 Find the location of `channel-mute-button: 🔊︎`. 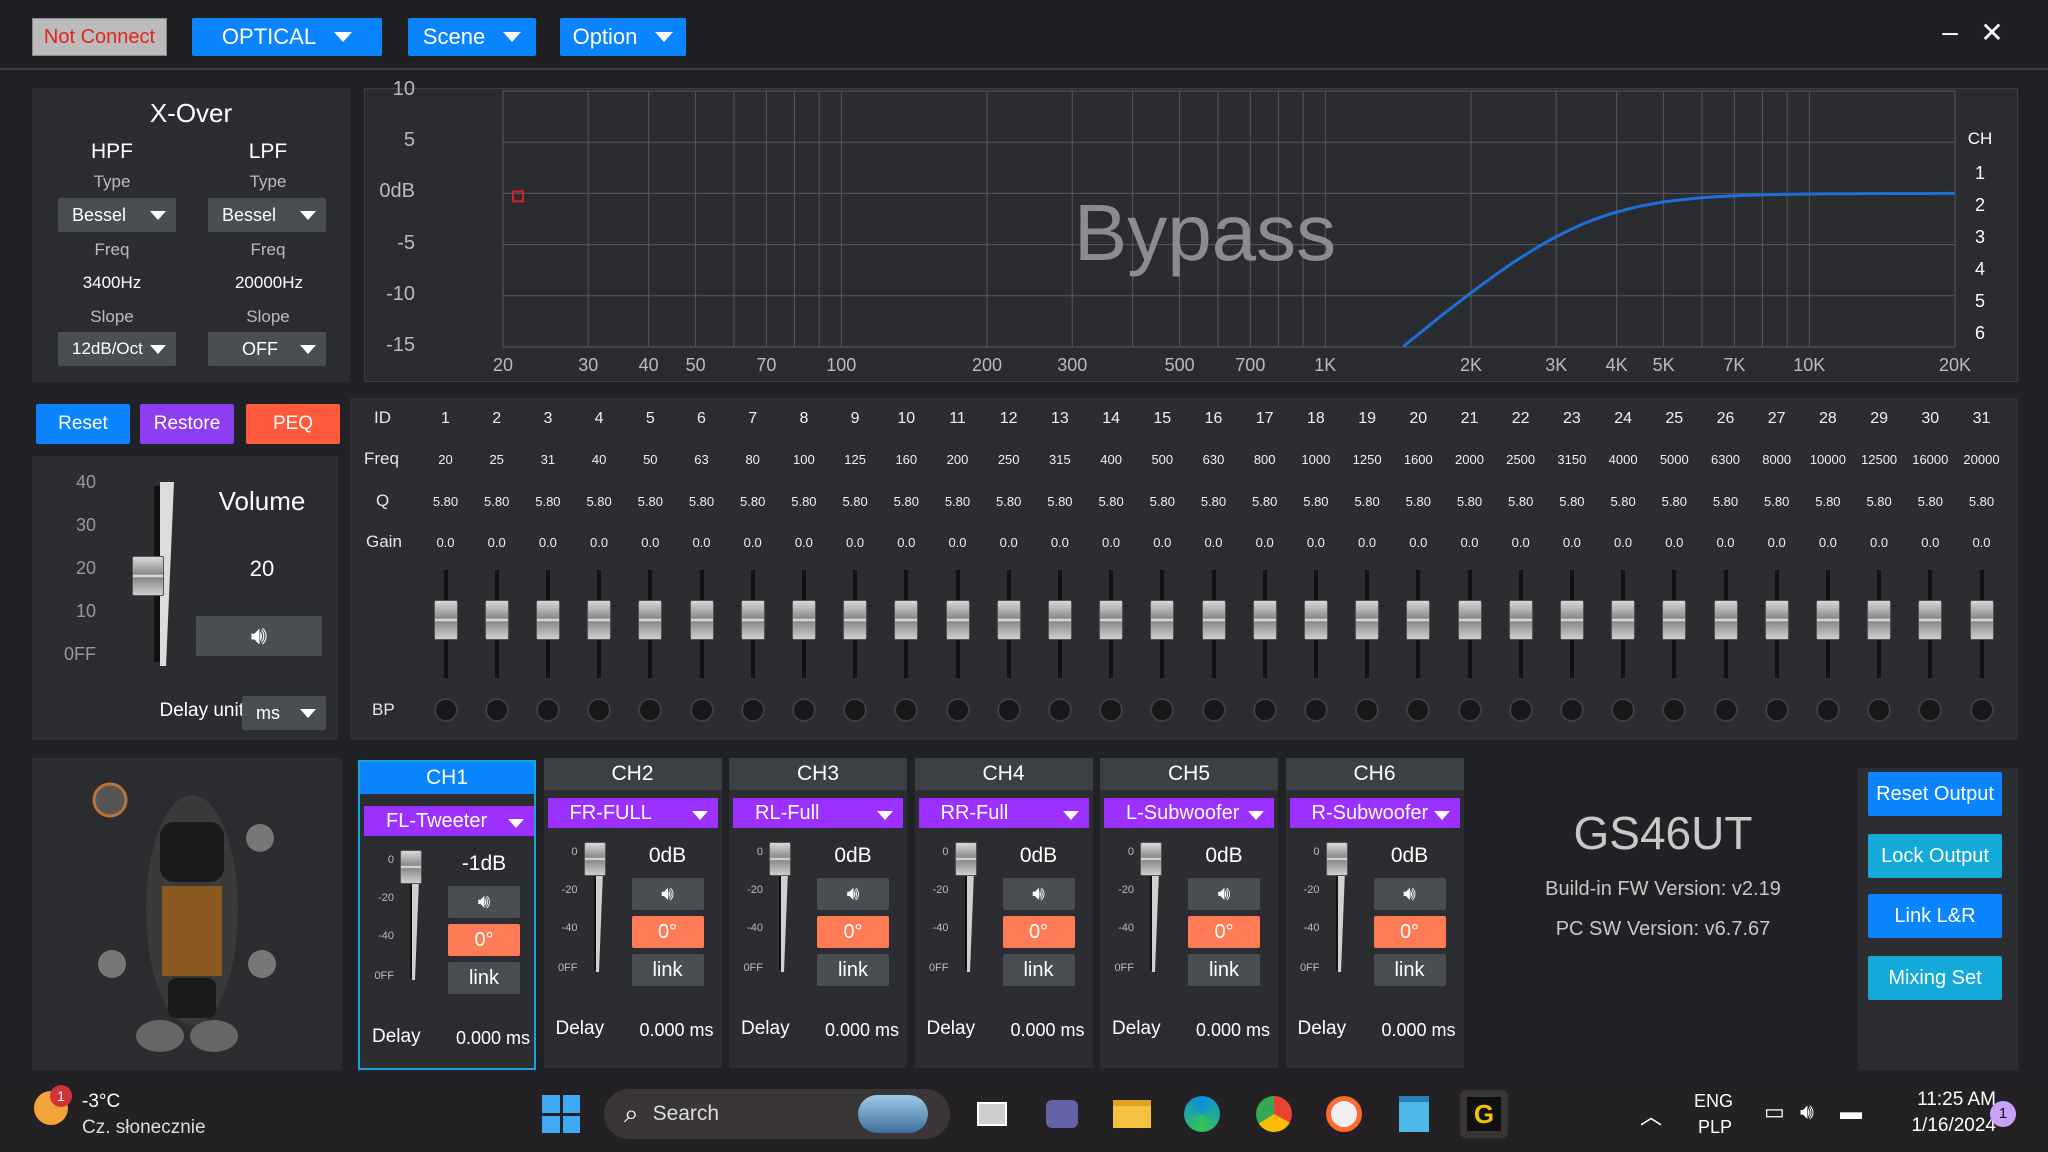

channel-mute-button: 🔊︎ is located at coordinates (1224, 894).